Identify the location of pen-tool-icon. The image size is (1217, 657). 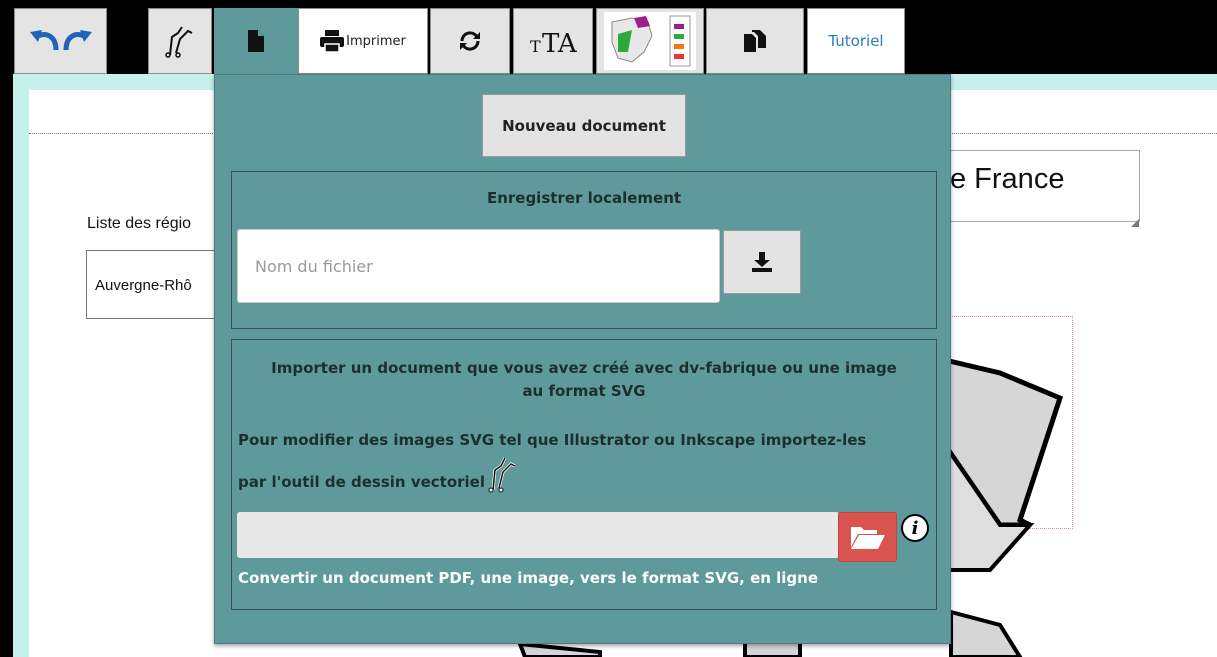
(502, 474).